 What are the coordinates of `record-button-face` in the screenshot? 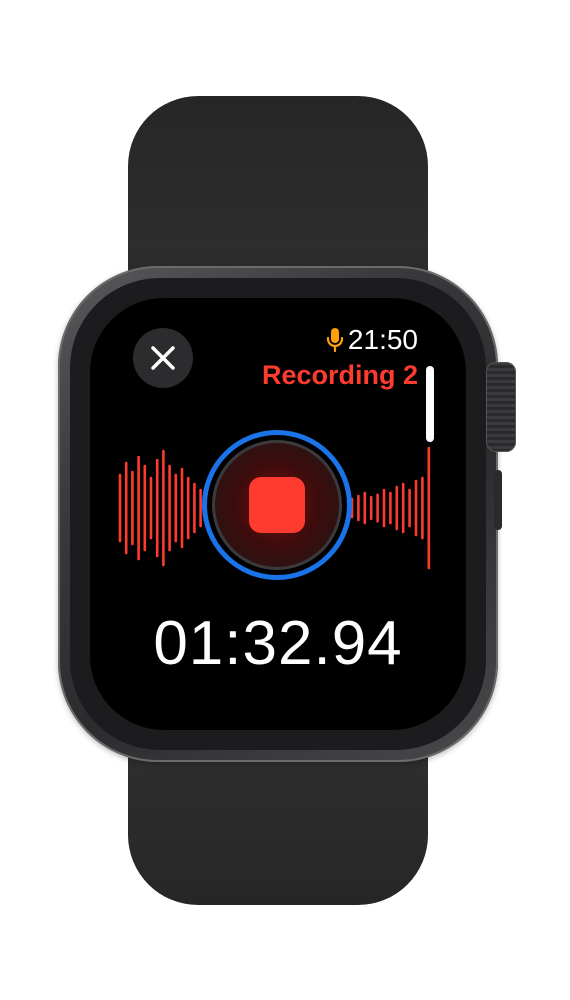 It's located at (277, 505).